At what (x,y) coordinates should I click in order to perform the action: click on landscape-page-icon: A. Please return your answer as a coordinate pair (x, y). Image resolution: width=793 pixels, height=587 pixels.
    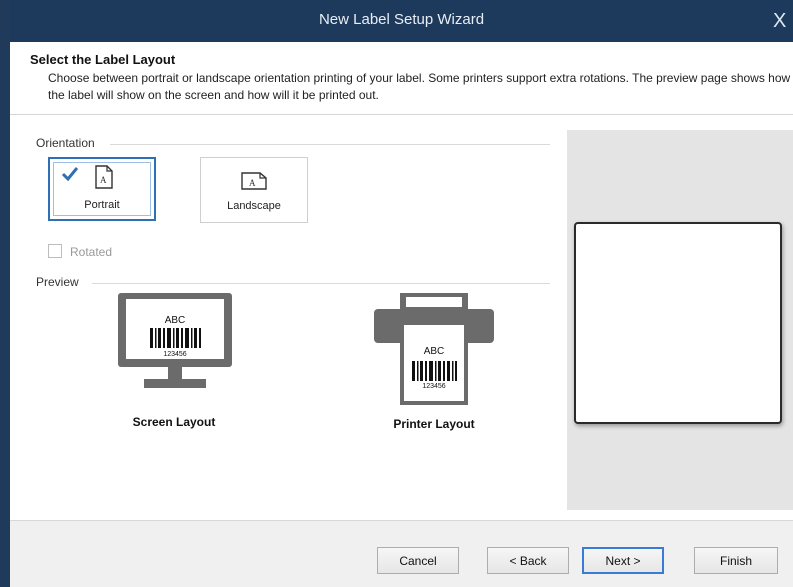
    Looking at the image, I should click on (254, 181).